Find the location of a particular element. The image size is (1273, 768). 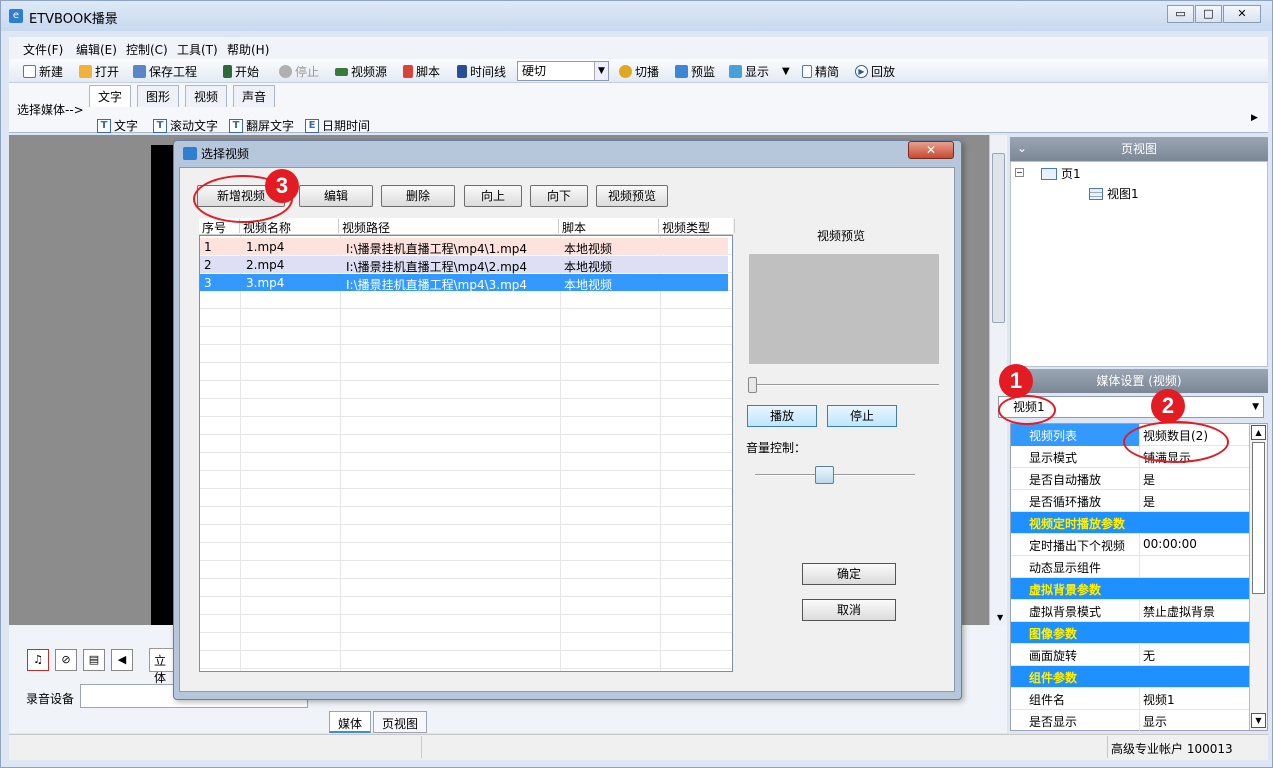

menu-file: 文件(F) is located at coordinates (43, 49).